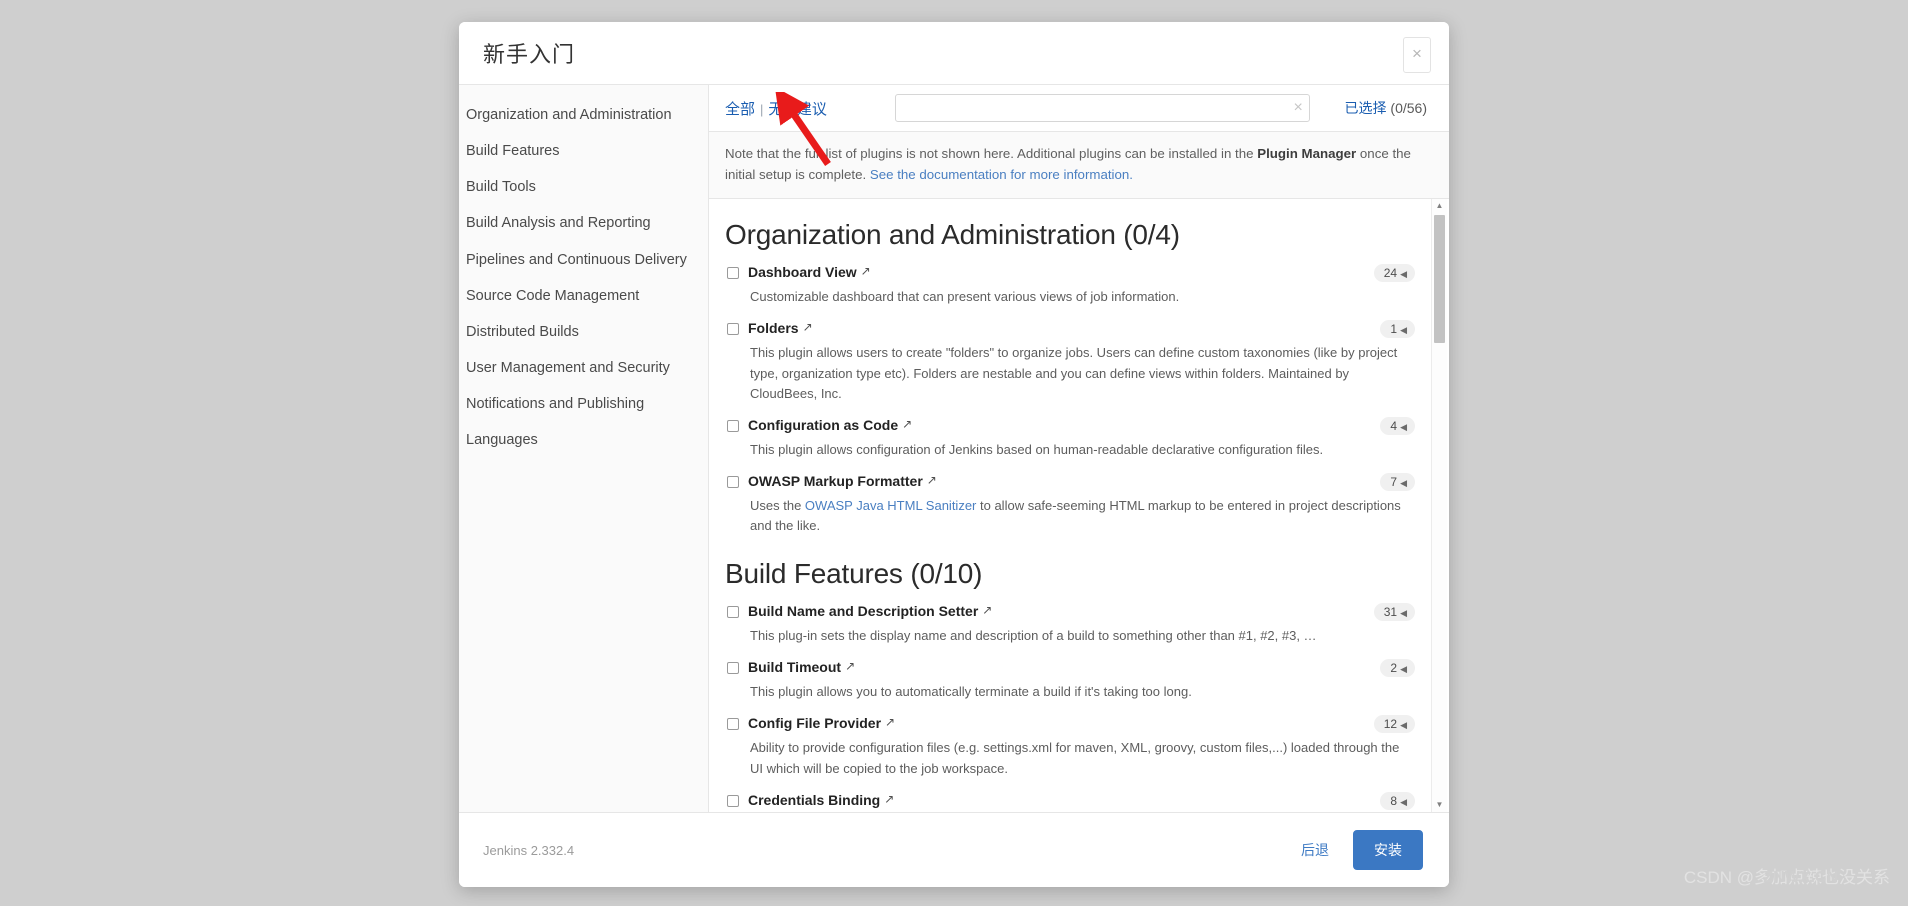  I want to click on scroll-down-arrow-icon: ▼, so click(1439, 805).